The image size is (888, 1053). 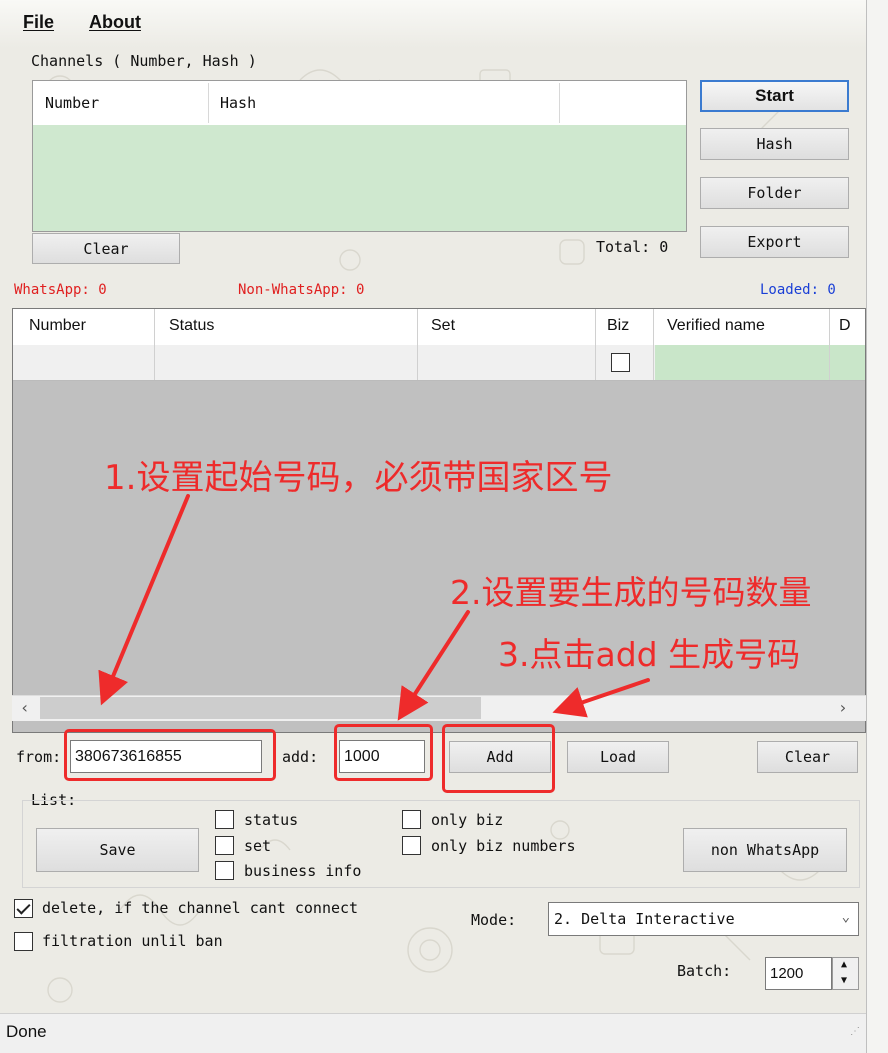 I want to click on annotation-arrows, so click(x=374, y=607).